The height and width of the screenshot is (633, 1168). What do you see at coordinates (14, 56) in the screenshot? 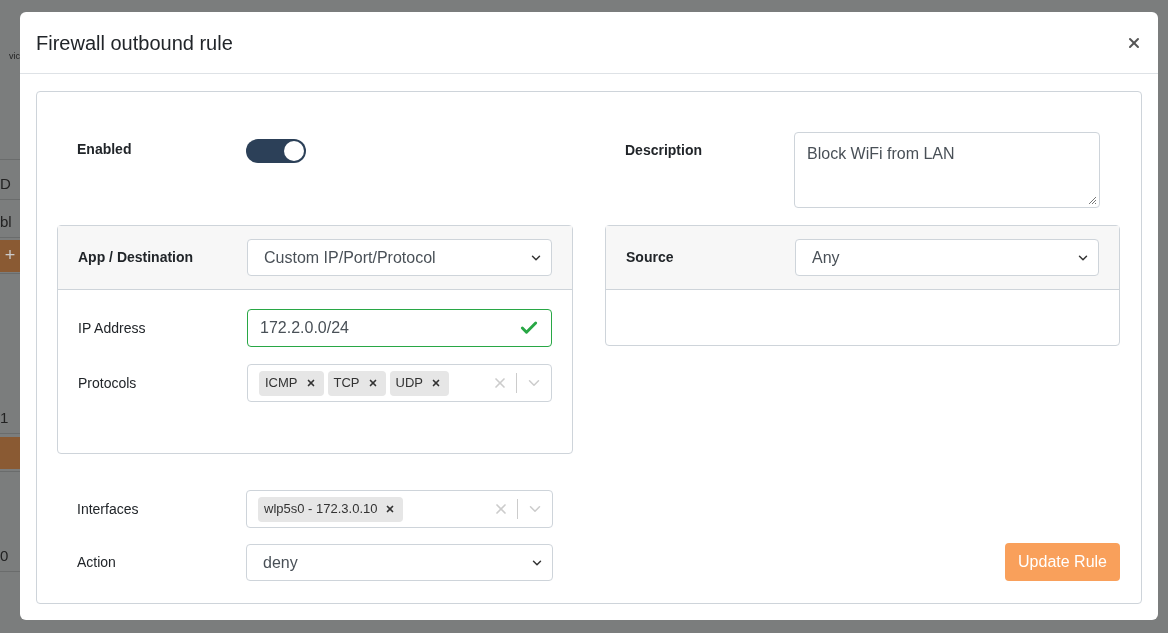
I see `background-text: vic` at bounding box center [14, 56].